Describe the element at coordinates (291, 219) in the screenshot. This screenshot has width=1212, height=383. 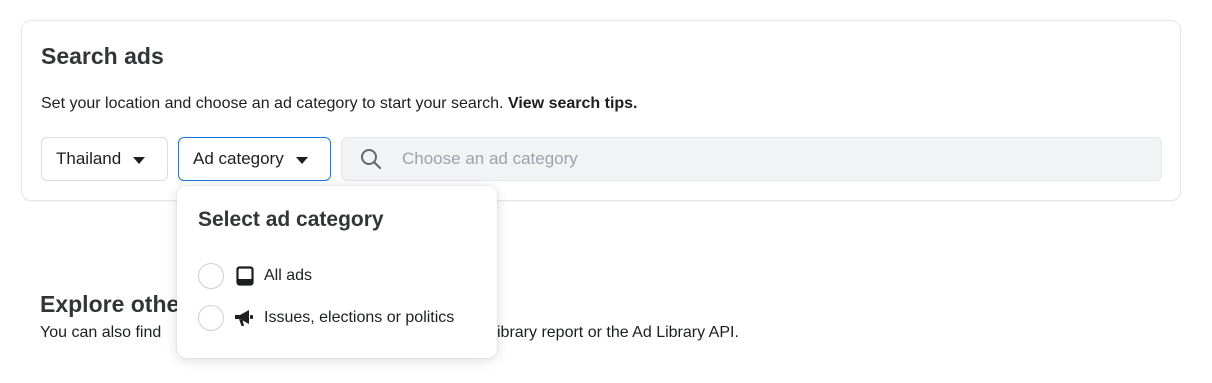
I see `popup-title: Select ad category` at that location.